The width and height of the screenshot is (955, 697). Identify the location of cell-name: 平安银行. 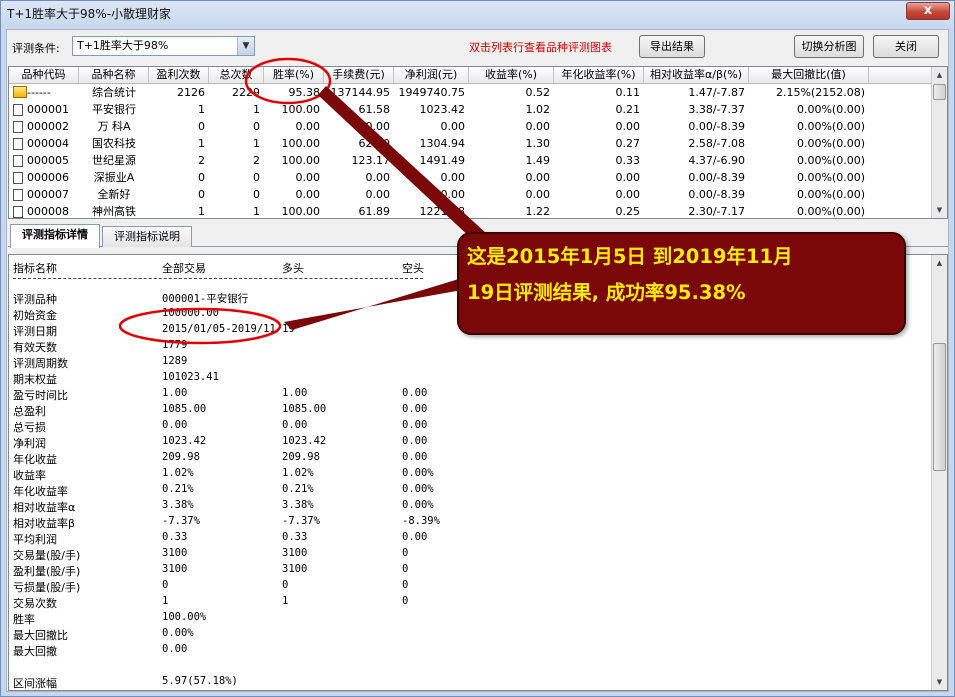
(114, 109).